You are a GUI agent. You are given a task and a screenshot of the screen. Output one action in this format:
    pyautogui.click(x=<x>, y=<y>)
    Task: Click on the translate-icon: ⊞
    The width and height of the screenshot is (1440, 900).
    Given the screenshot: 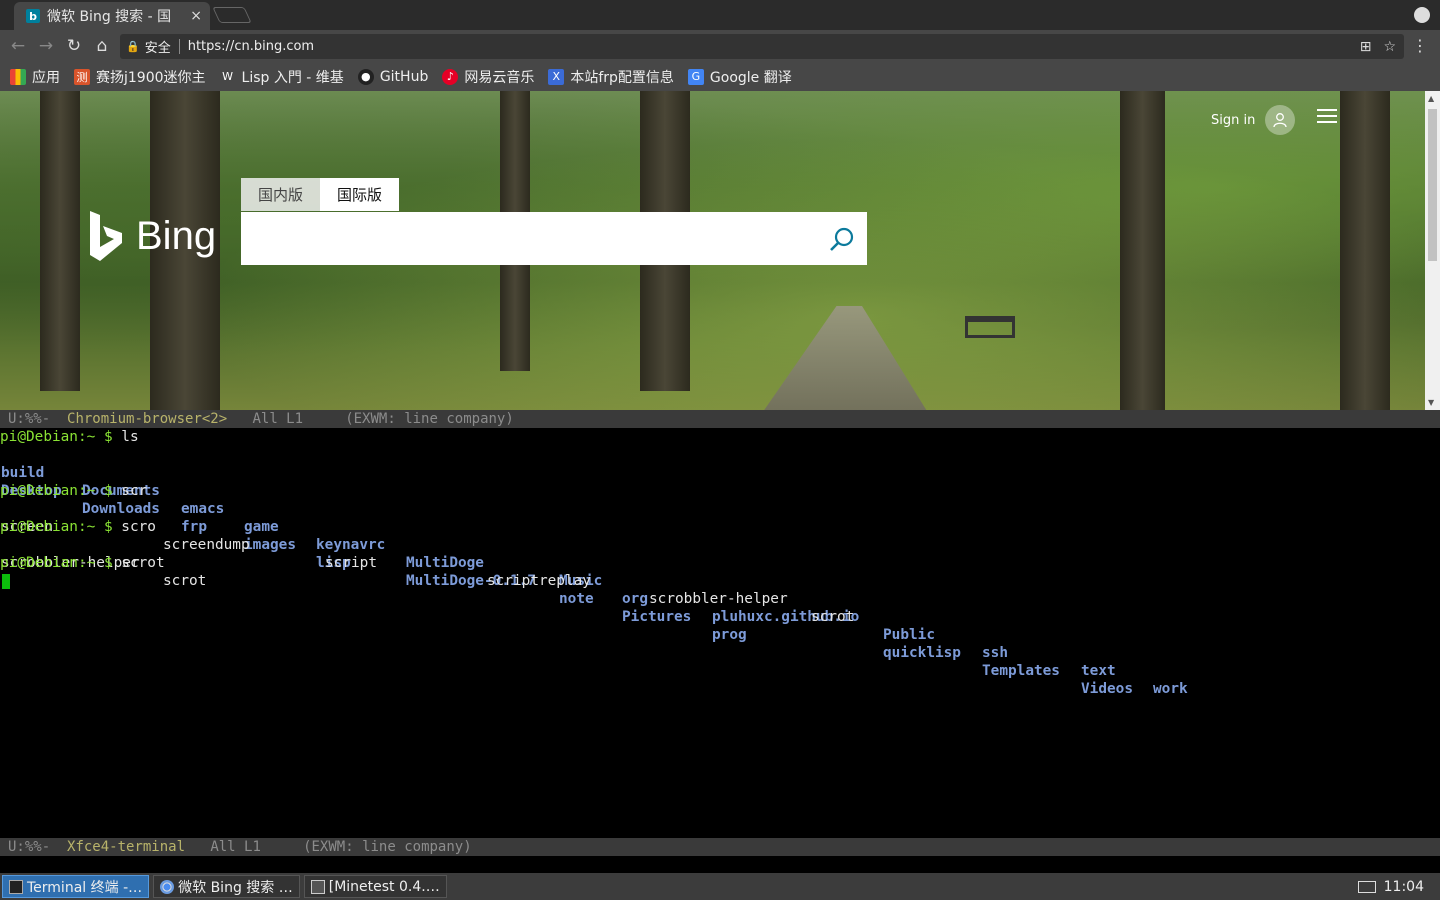 What is the action you would take?
    pyautogui.click(x=1366, y=47)
    